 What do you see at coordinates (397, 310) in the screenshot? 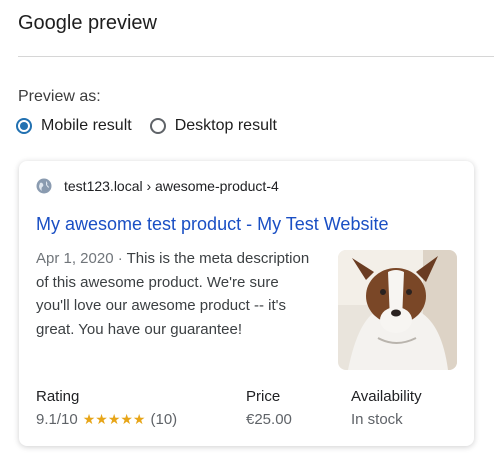
I see `product-thumbnail` at bounding box center [397, 310].